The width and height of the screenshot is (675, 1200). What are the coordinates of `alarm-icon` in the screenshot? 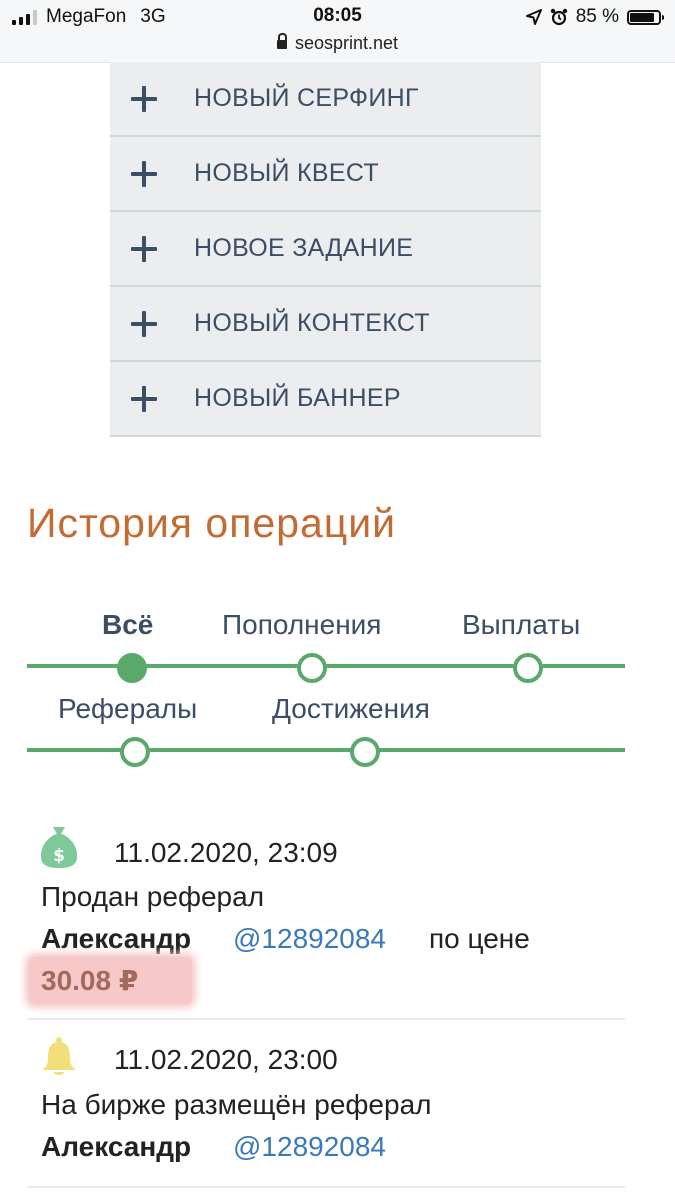 It's located at (558, 17).